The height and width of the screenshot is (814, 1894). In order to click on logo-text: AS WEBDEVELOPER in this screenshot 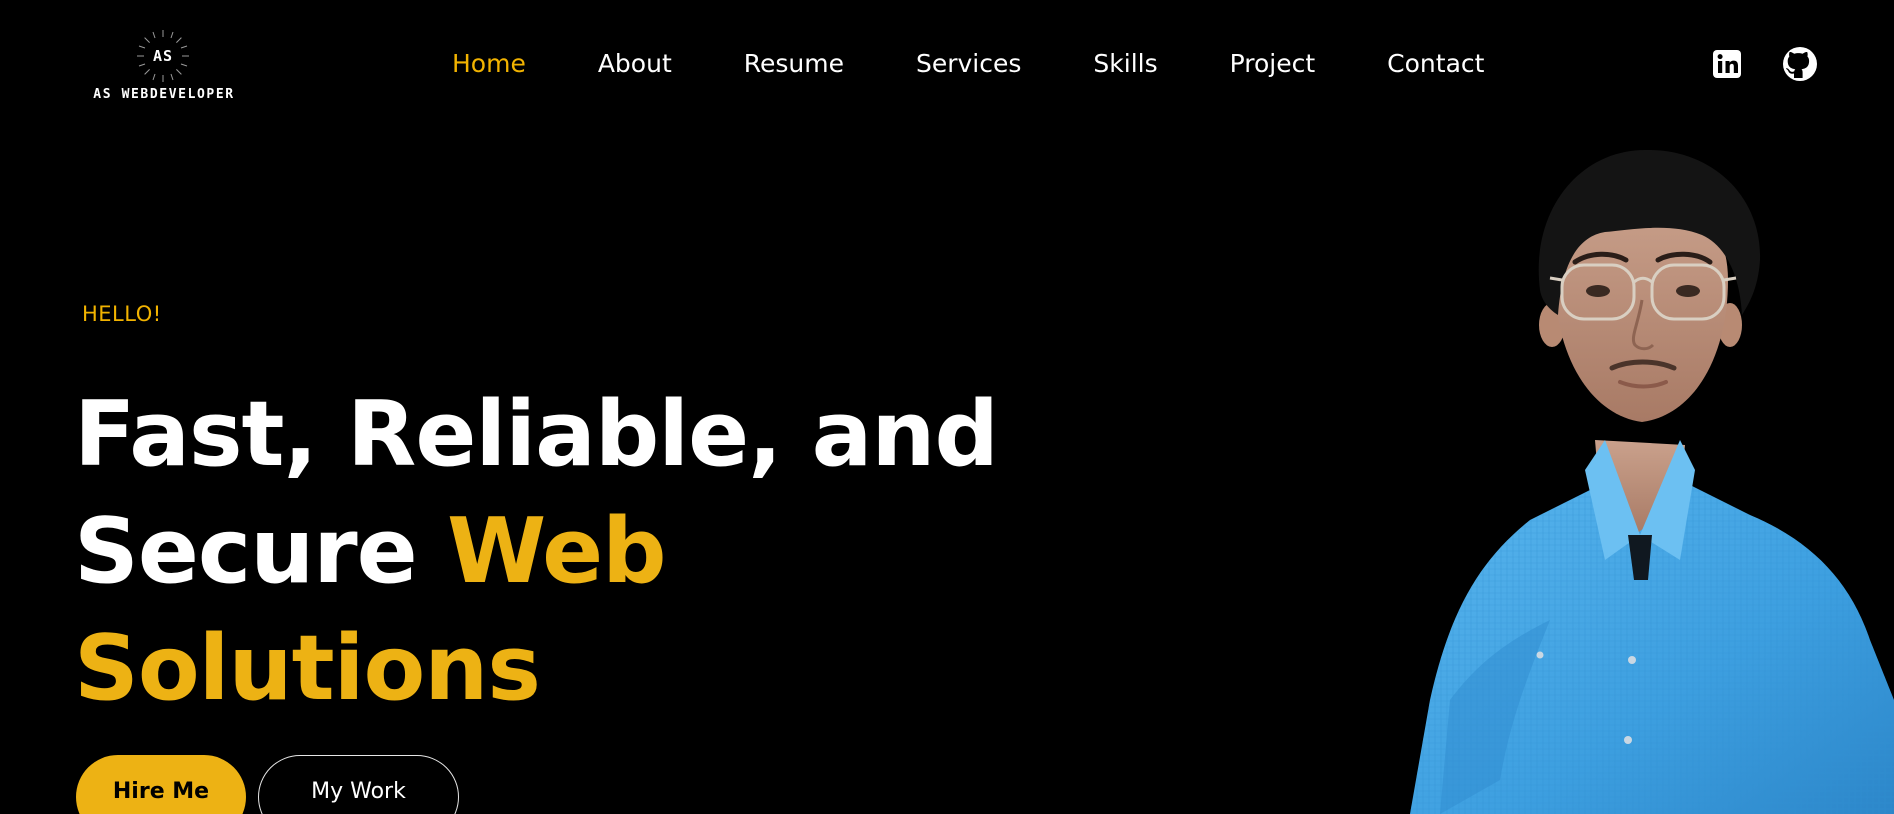, I will do `click(164, 94)`.